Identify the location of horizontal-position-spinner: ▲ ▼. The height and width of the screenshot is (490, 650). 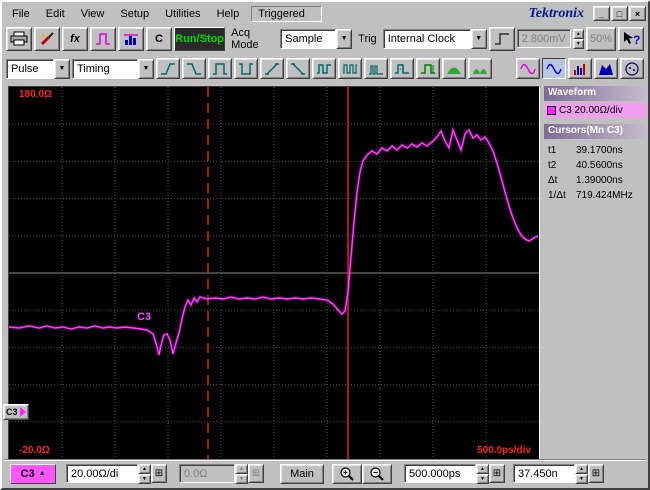
(581, 473).